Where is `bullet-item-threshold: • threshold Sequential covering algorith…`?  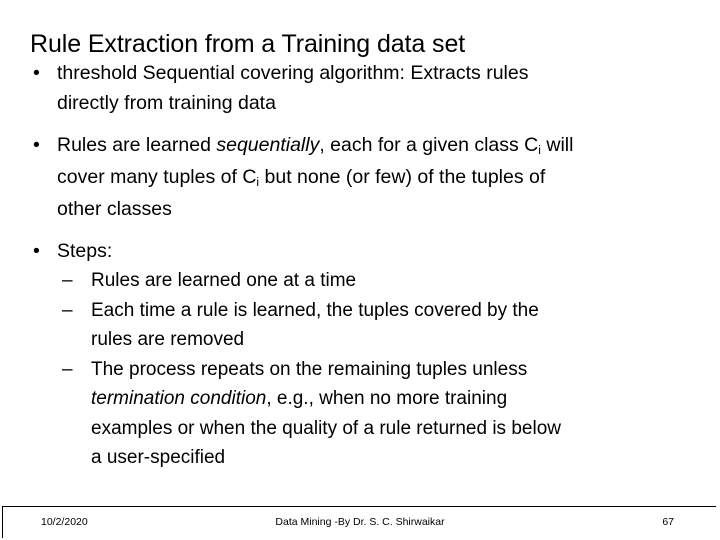
bullet-item-threshold: • threshold Sequential covering algorith… is located at coordinates (360, 88).